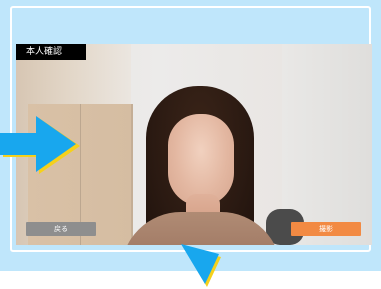 The width and height of the screenshot is (381, 289). I want to click on person-body, so click(201, 228).